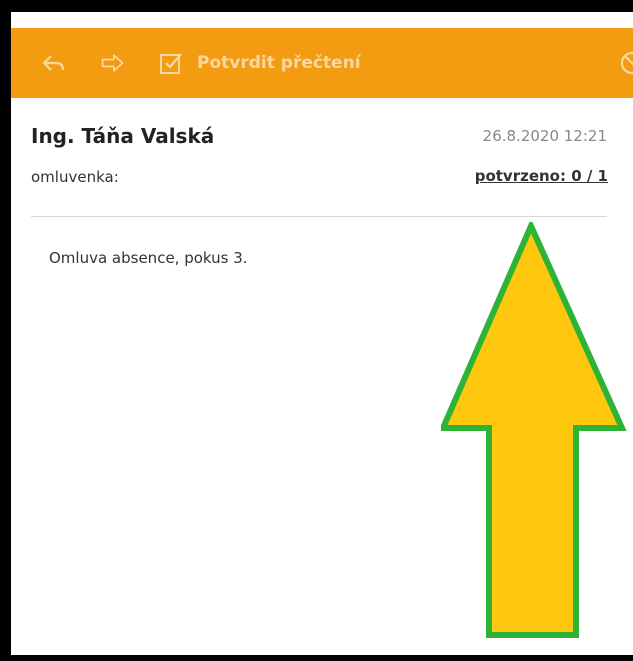 The width and height of the screenshot is (633, 661). Describe the element at coordinates (148, 258) in the screenshot. I see `message-body: Omluva absence, pokus 3.` at that location.